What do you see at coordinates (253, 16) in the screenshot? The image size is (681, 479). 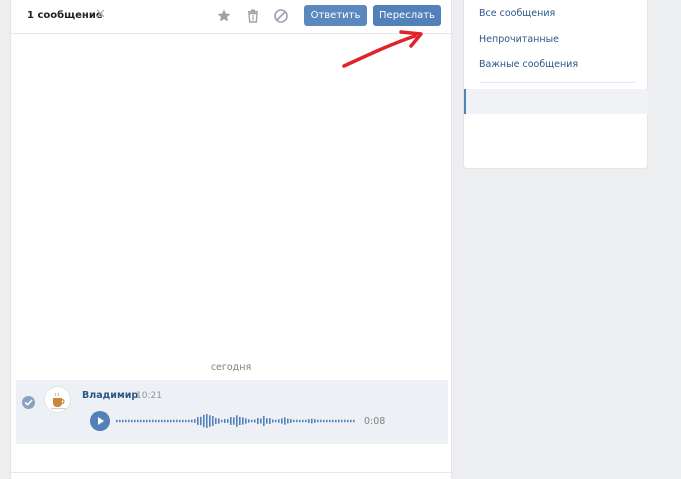 I see `trash-icon` at bounding box center [253, 16].